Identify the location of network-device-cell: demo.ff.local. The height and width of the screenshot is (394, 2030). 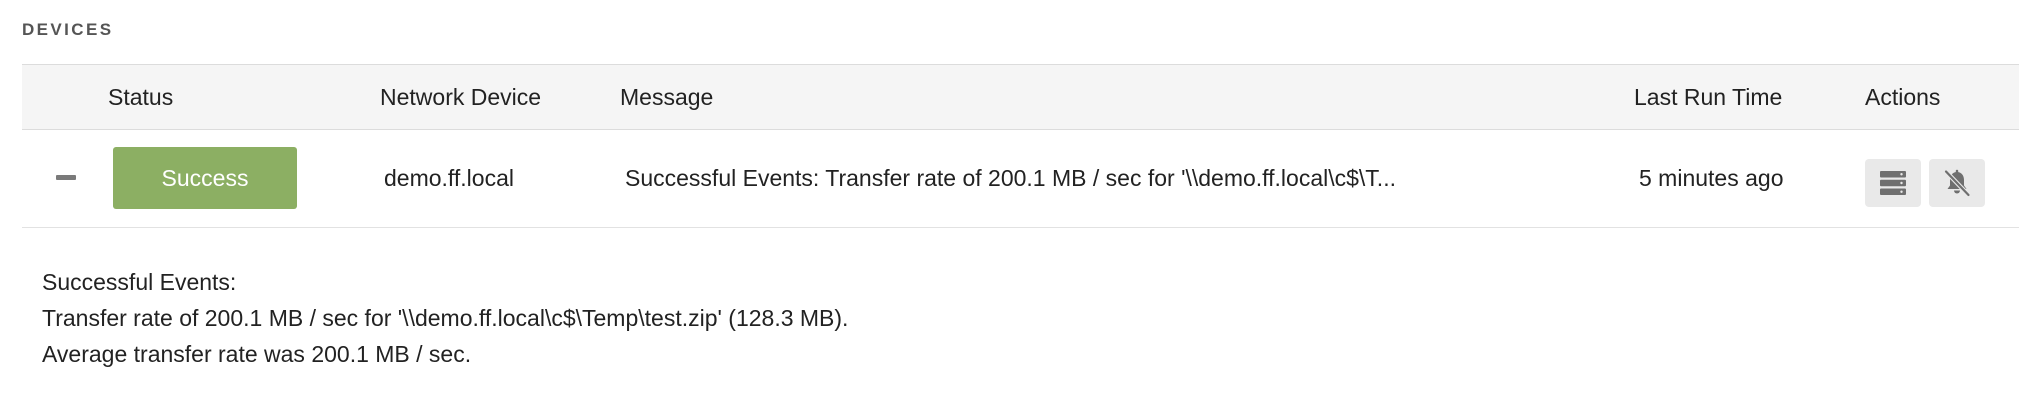
(449, 178).